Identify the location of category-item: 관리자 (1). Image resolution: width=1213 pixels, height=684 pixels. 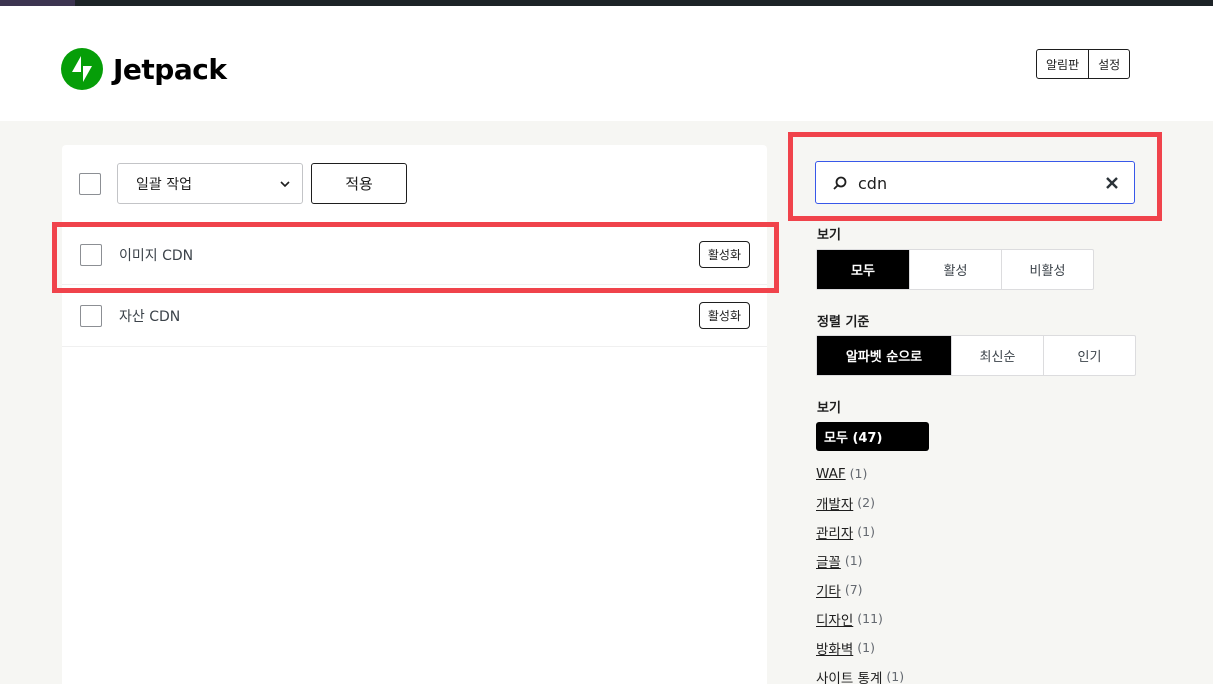
(860, 531).